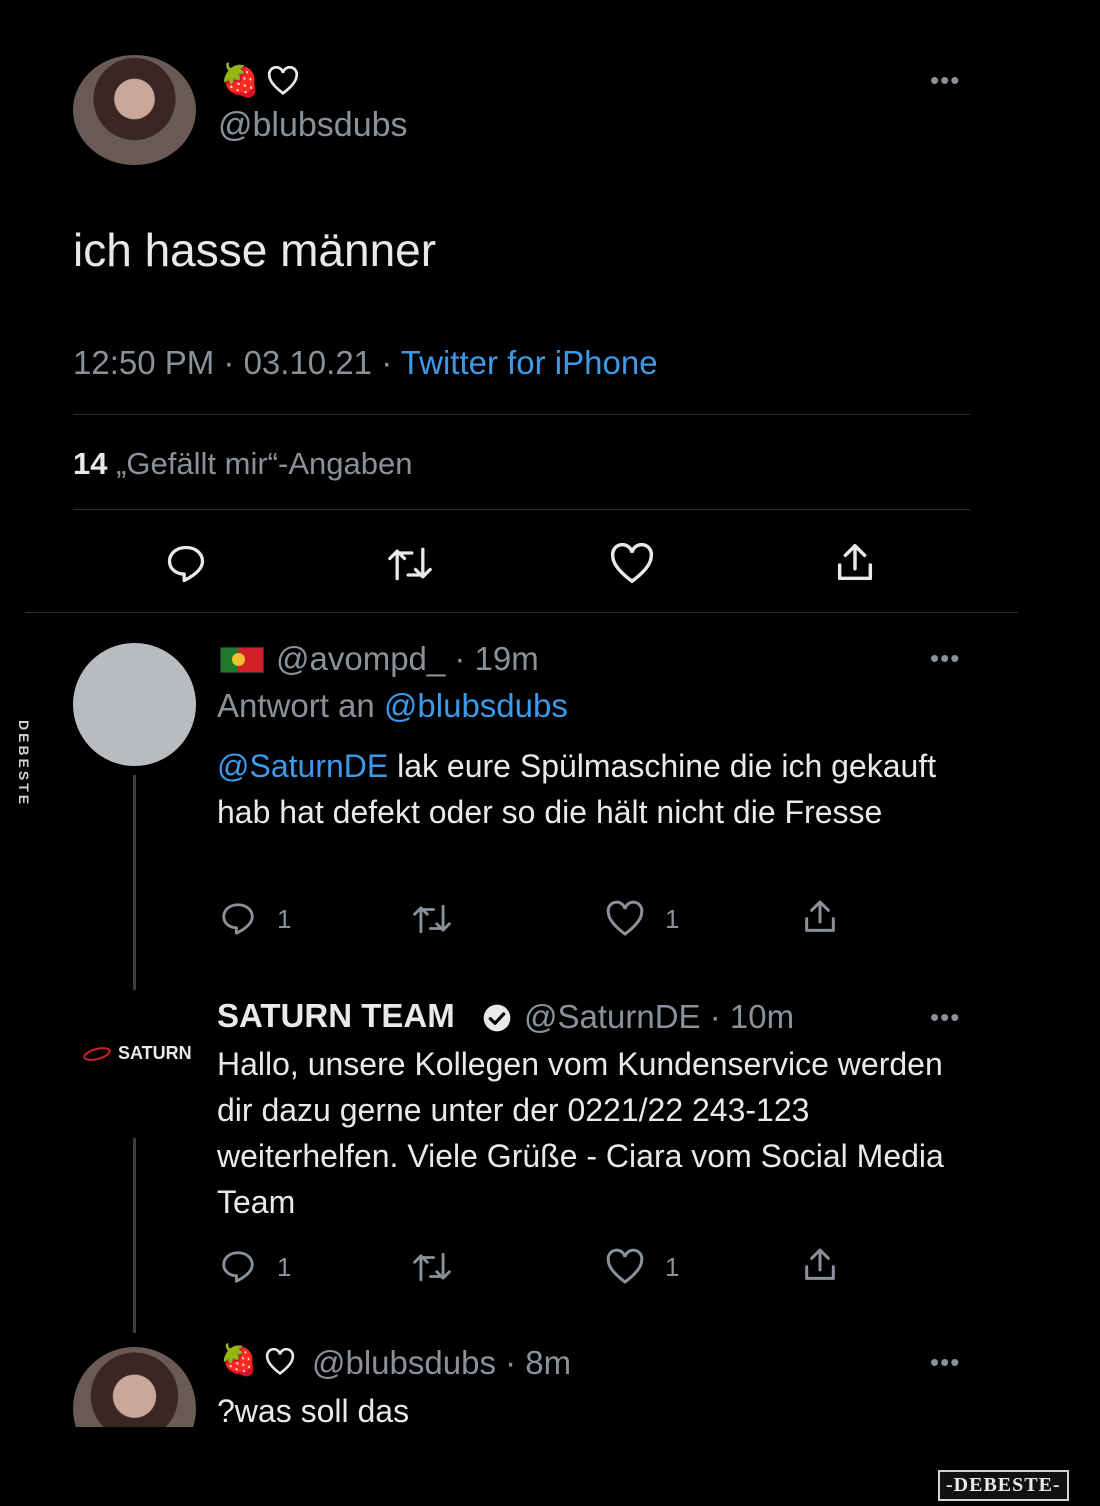 The image size is (1100, 1506). I want to click on mention-link: @SaturnDE, so click(302, 766).